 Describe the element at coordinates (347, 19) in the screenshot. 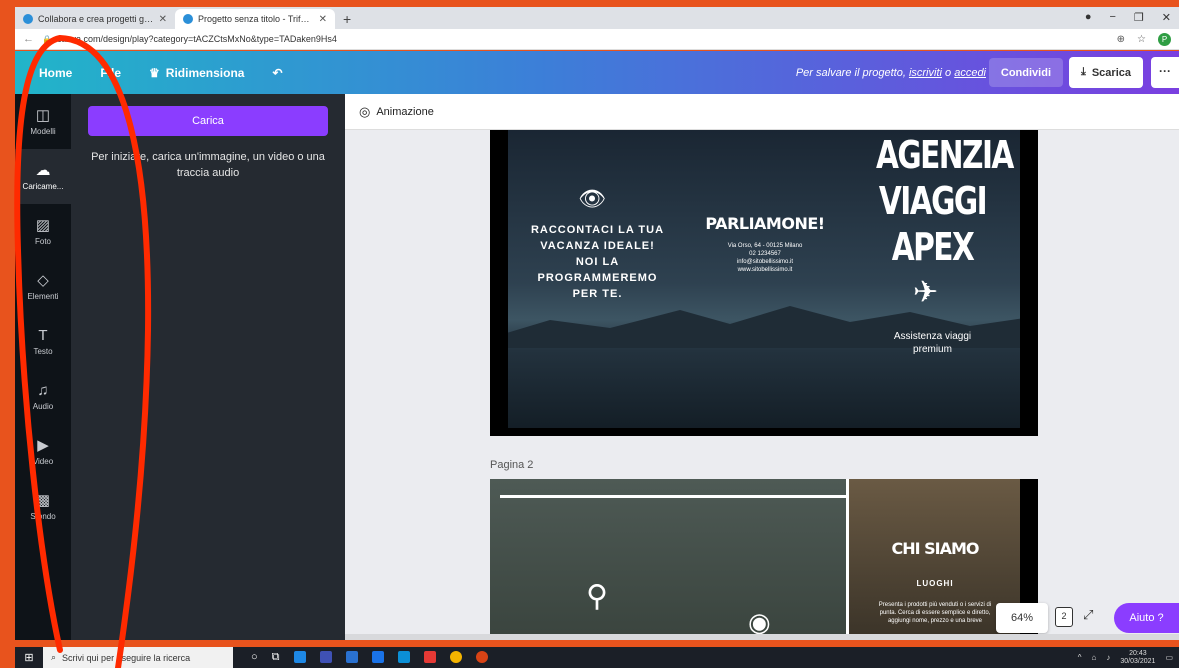

I see `new-tab-button: +` at that location.